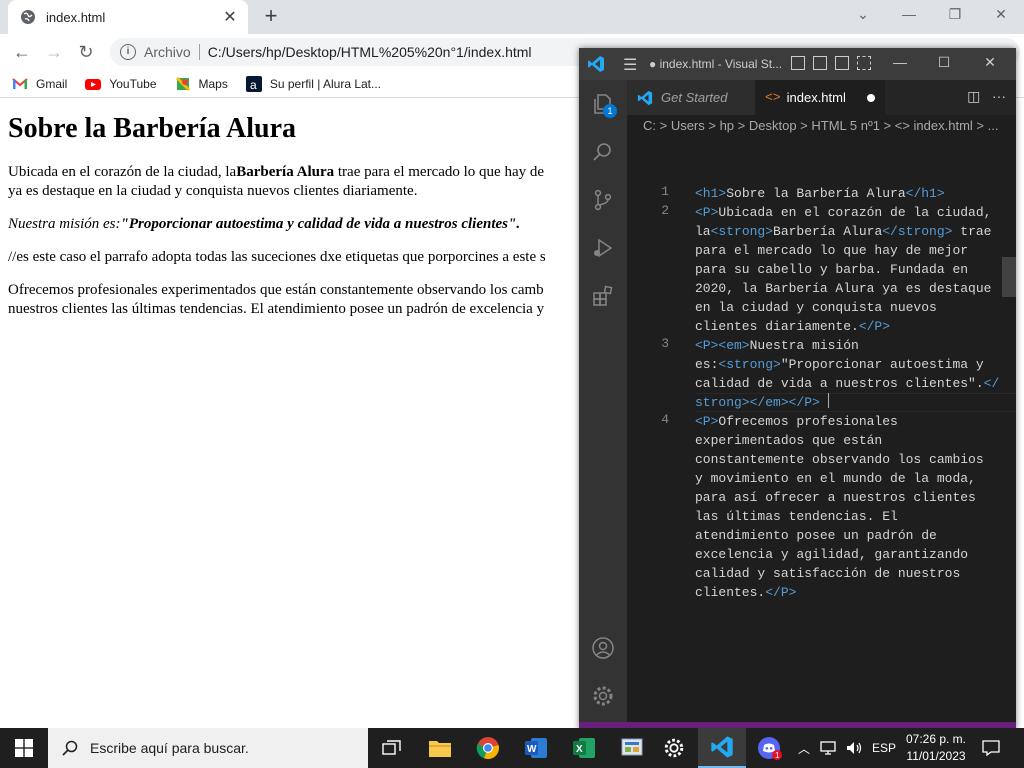 This screenshot has height=768, width=1024. What do you see at coordinates (579, 749) in the screenshot?
I see `svg-text: X` at bounding box center [579, 749].